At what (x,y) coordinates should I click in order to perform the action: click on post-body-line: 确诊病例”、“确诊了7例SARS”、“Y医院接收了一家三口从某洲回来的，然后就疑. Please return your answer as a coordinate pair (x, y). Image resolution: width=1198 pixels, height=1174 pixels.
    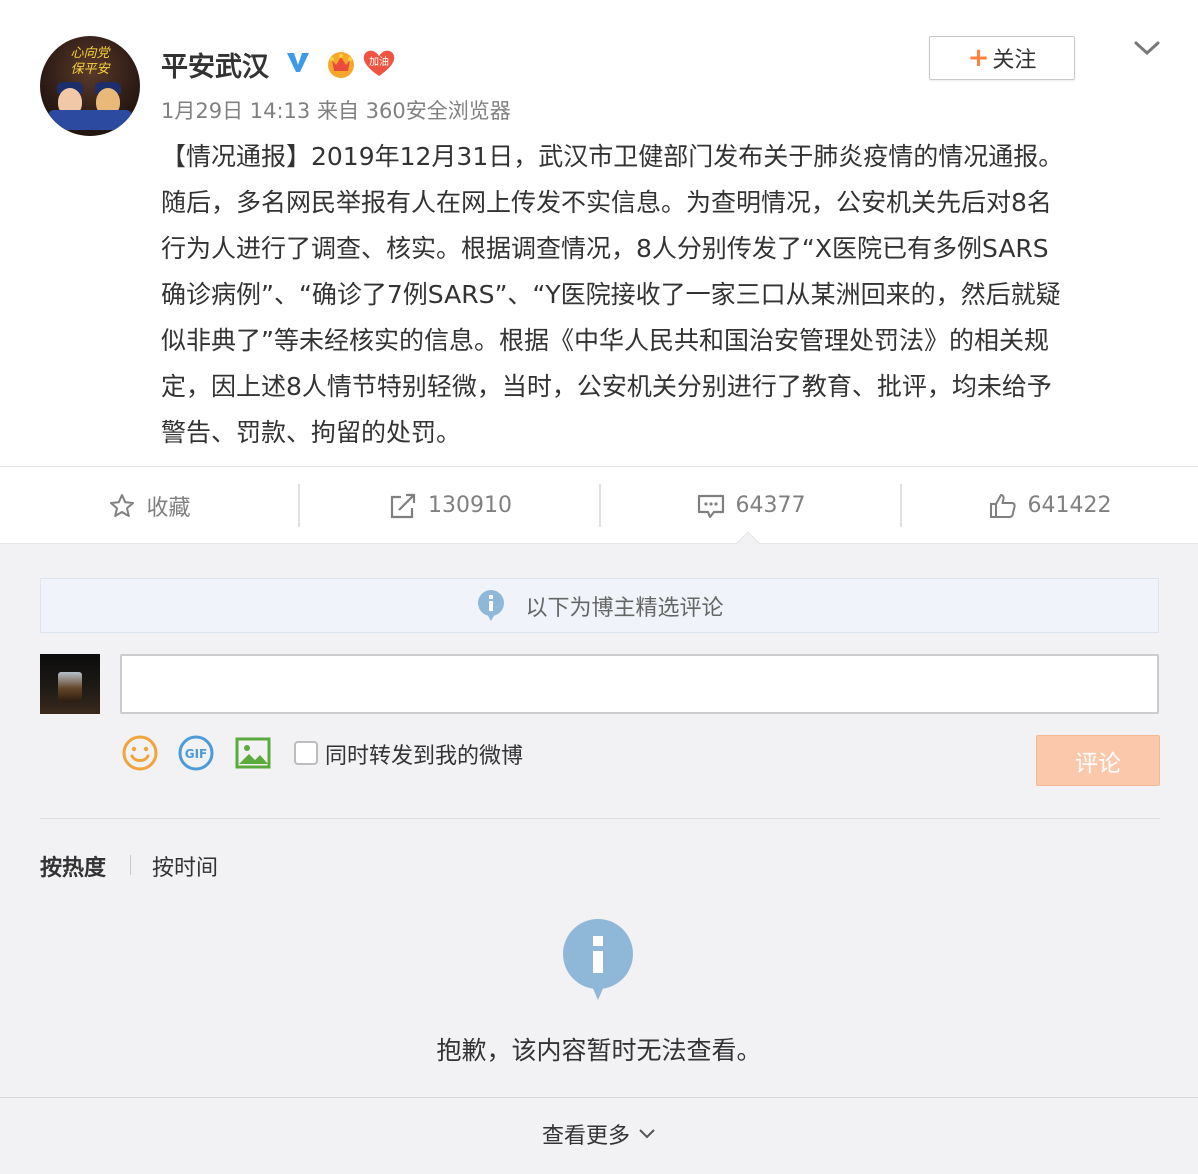
    Looking at the image, I should click on (611, 294).